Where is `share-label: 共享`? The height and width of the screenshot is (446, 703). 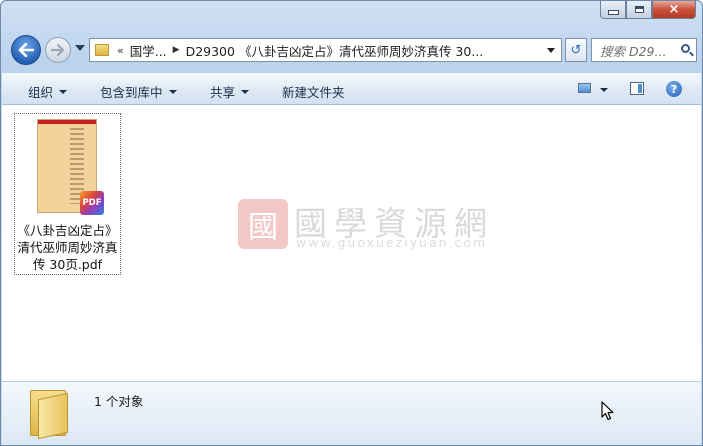 share-label: 共享 is located at coordinates (223, 92).